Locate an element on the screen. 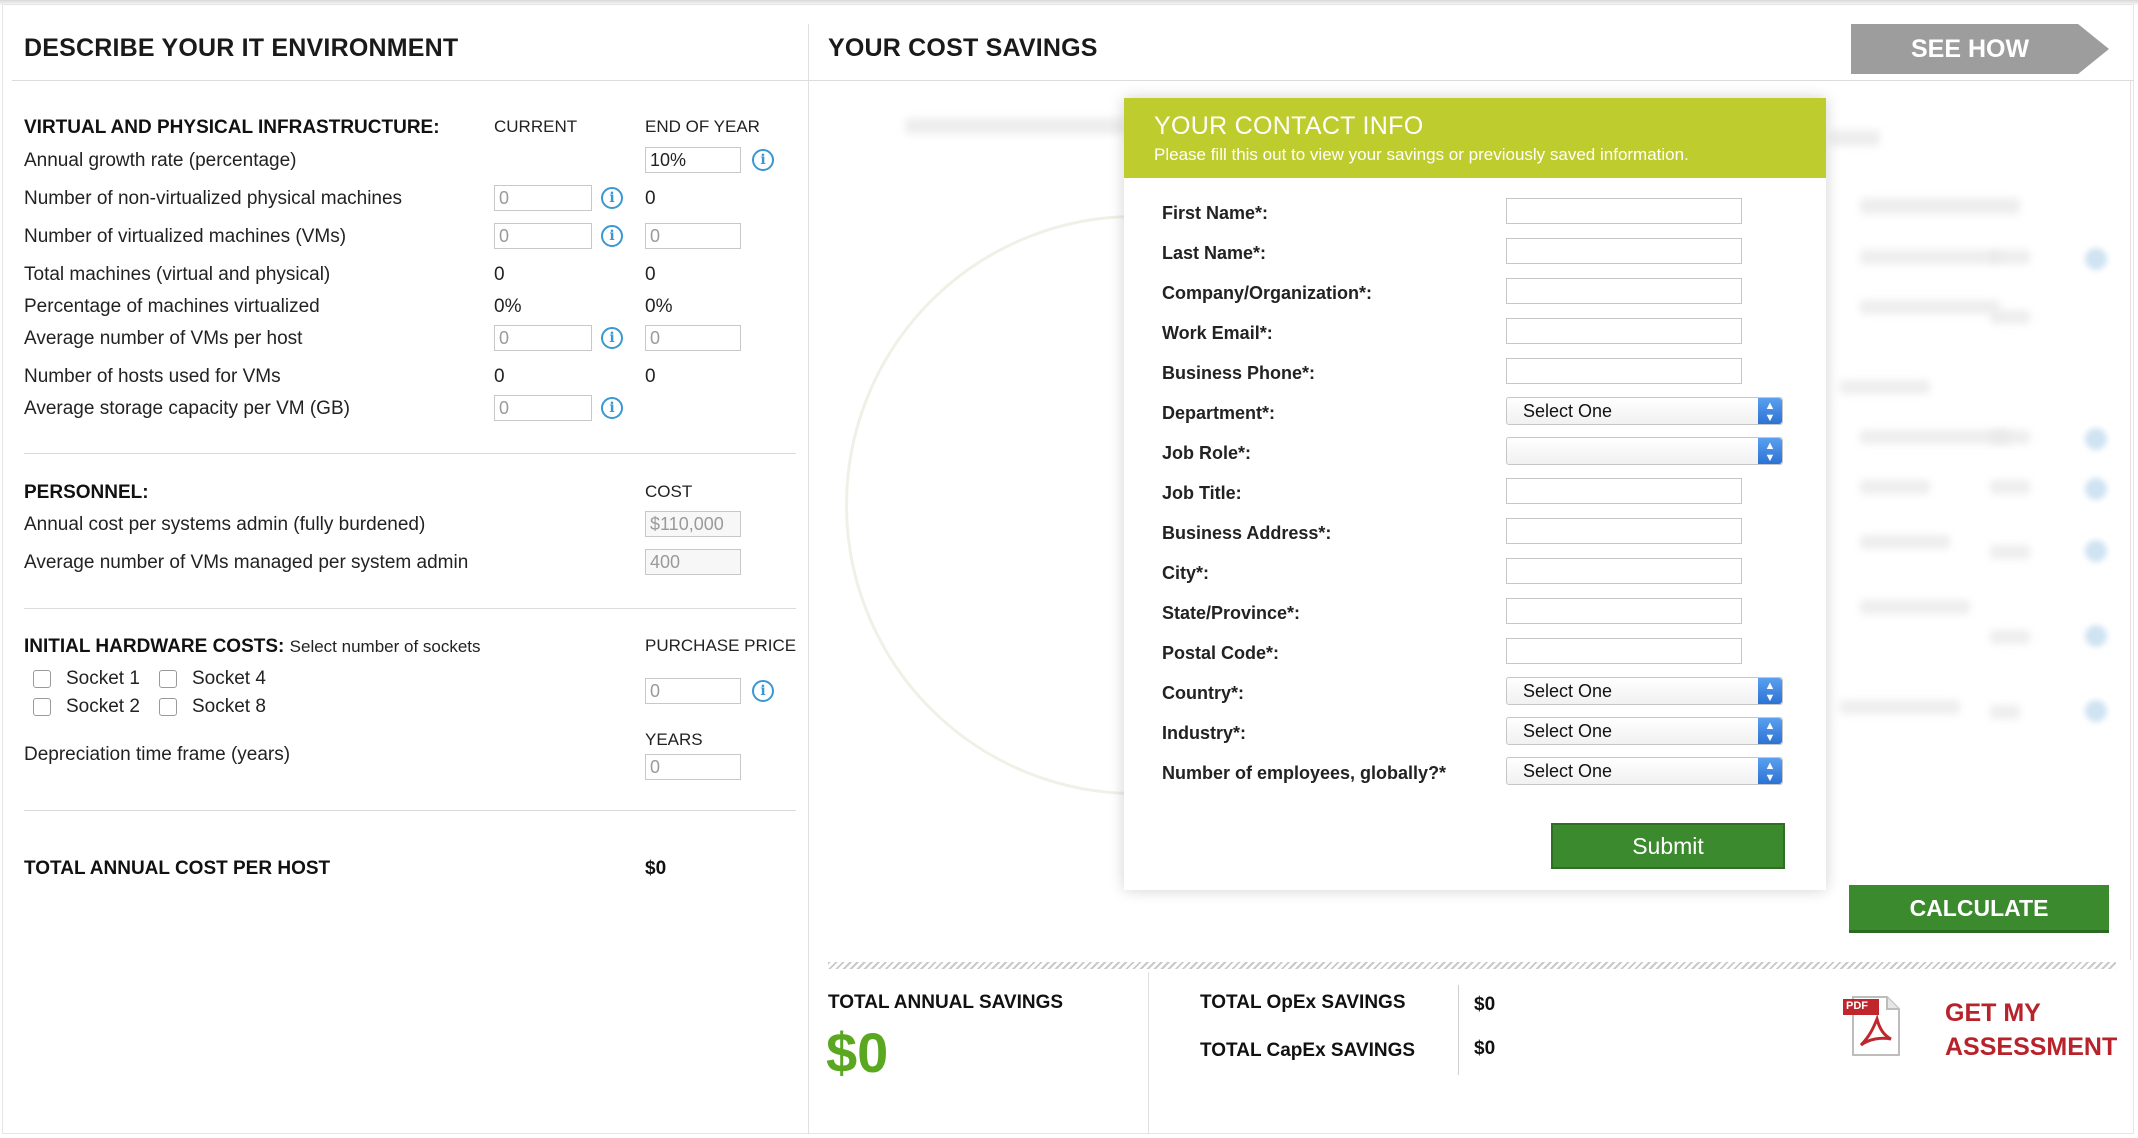 Image resolution: width=2138 pixels, height=1138 pixels. submit-button: Submit is located at coordinates (1668, 846).